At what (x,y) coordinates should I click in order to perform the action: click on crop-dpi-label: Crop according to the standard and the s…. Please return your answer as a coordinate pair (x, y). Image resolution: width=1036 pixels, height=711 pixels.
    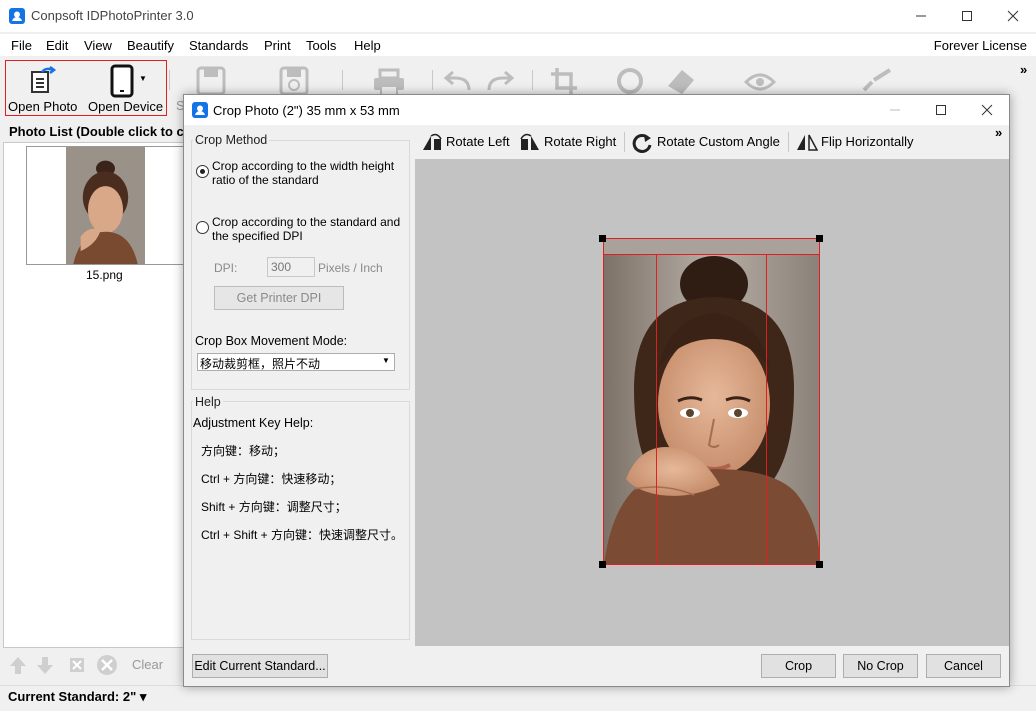
    Looking at the image, I should click on (307, 229).